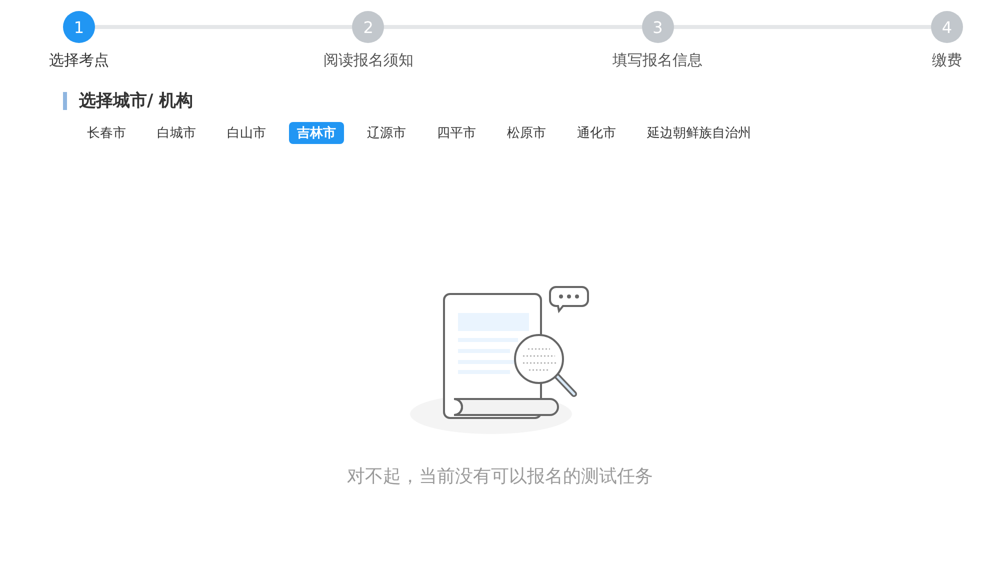 This screenshot has height=568, width=1000. What do you see at coordinates (500, 476) in the screenshot?
I see `empty-message: 对不起，当前没有可以报名的测试任务` at bounding box center [500, 476].